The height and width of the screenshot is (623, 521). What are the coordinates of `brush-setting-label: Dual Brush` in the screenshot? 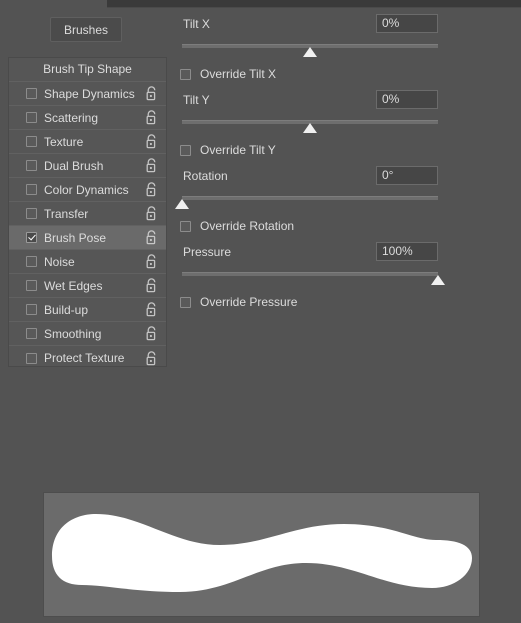 It's located at (74, 165).